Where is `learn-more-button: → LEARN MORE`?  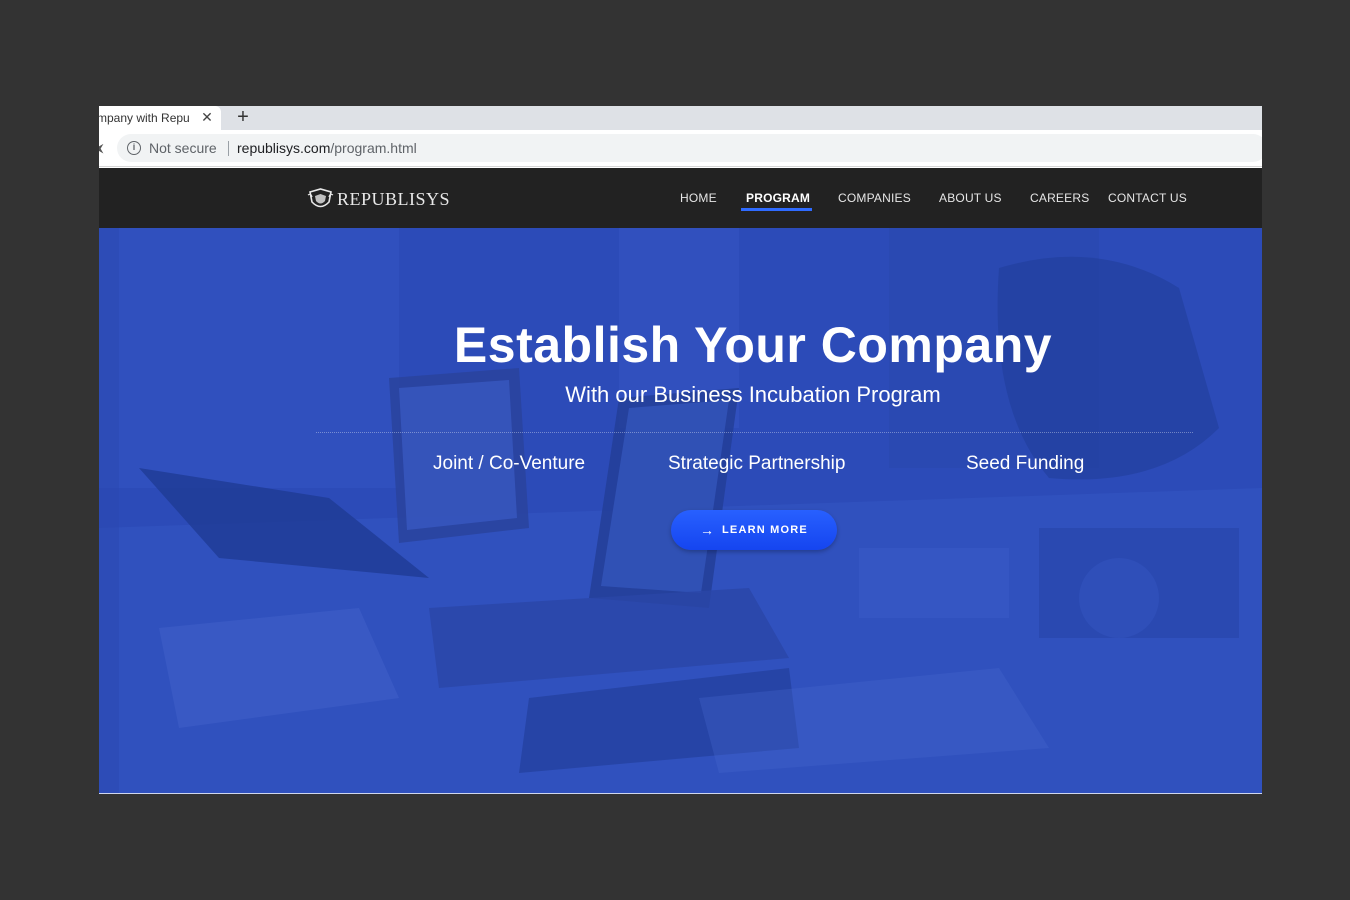 learn-more-button: → LEARN MORE is located at coordinates (754, 530).